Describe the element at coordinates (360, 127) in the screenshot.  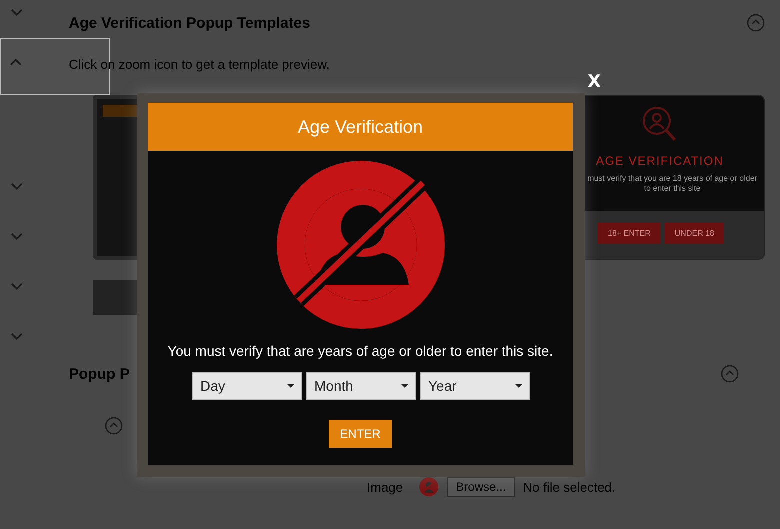
I see `popup-title: Age Verification` at that location.